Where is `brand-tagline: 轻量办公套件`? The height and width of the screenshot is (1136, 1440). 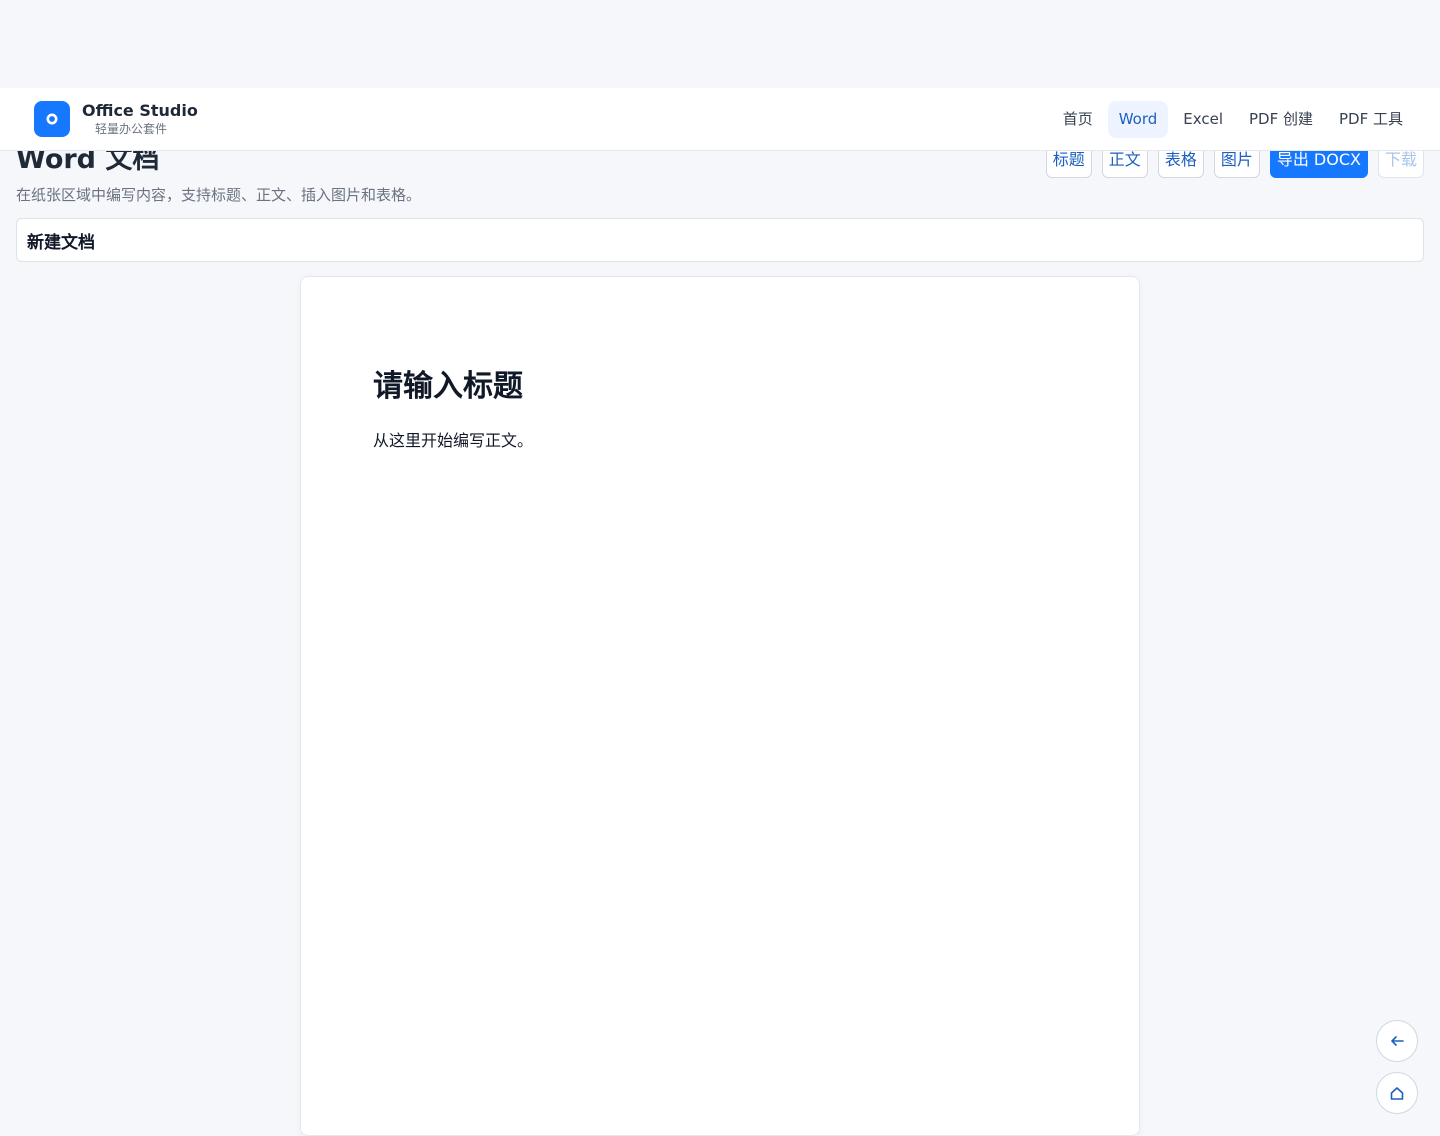
brand-tagline: 轻量办公套件 is located at coordinates (131, 129).